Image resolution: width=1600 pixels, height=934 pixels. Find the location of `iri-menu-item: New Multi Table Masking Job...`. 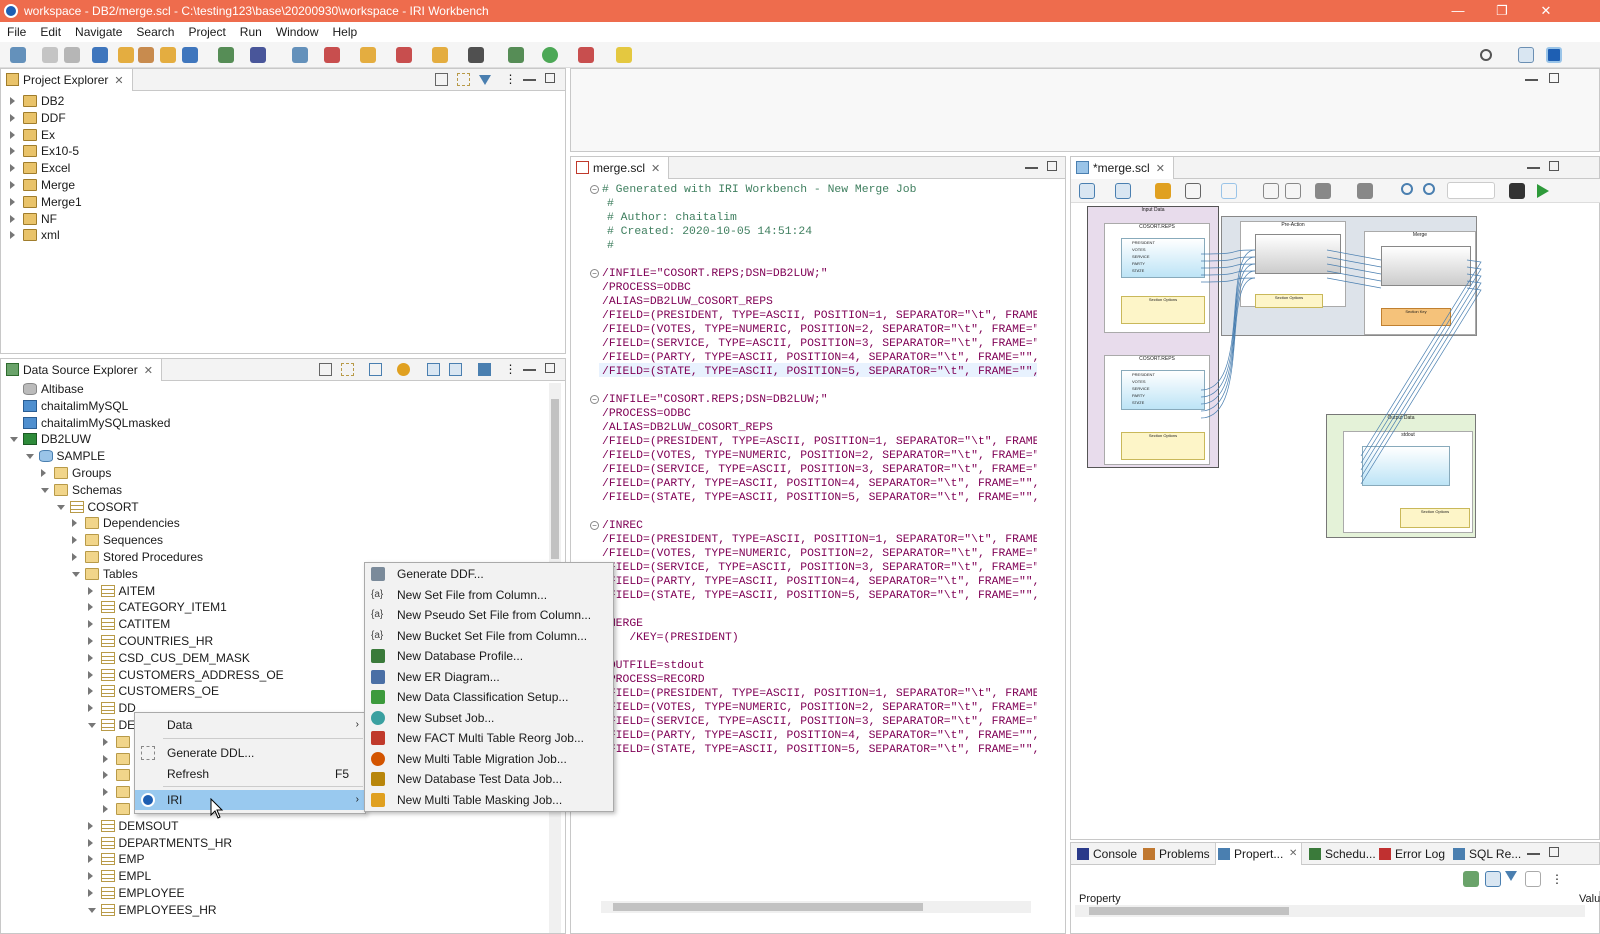

iri-menu-item: New Multi Table Masking Job... is located at coordinates (489, 800).